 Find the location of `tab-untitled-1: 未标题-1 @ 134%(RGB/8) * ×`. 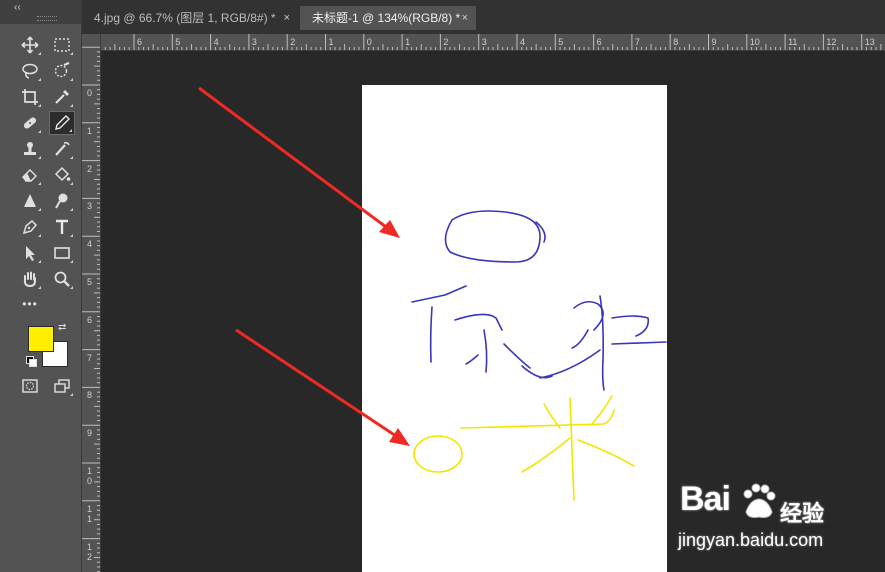

tab-untitled-1: 未标题-1 @ 134%(RGB/8) * × is located at coordinates (388, 18).